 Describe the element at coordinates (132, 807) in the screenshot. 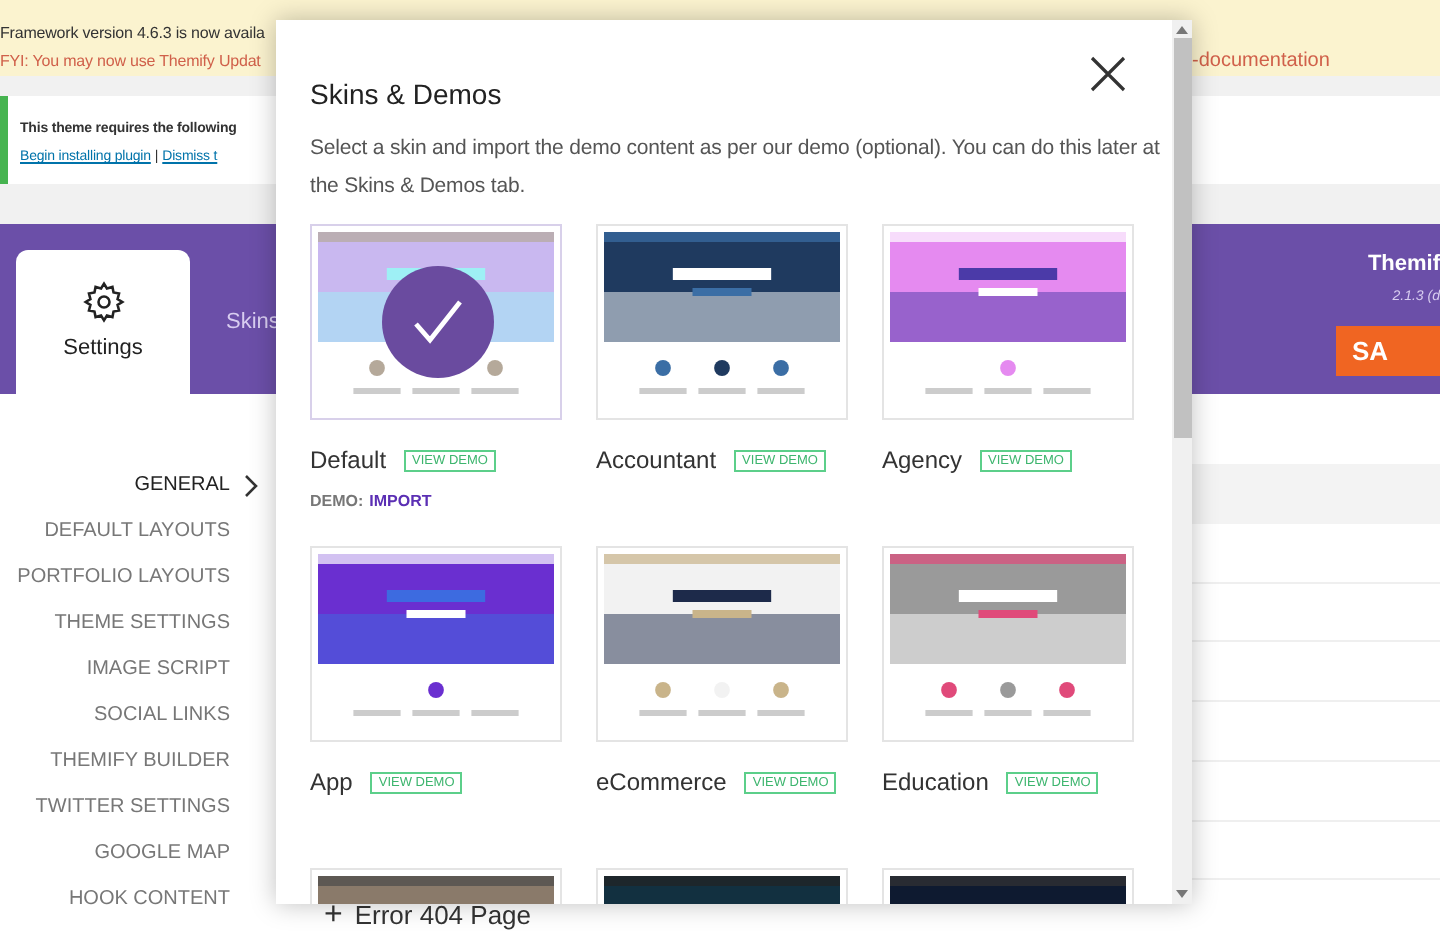

I see `menu-item: TWITTER SETTINGS` at that location.